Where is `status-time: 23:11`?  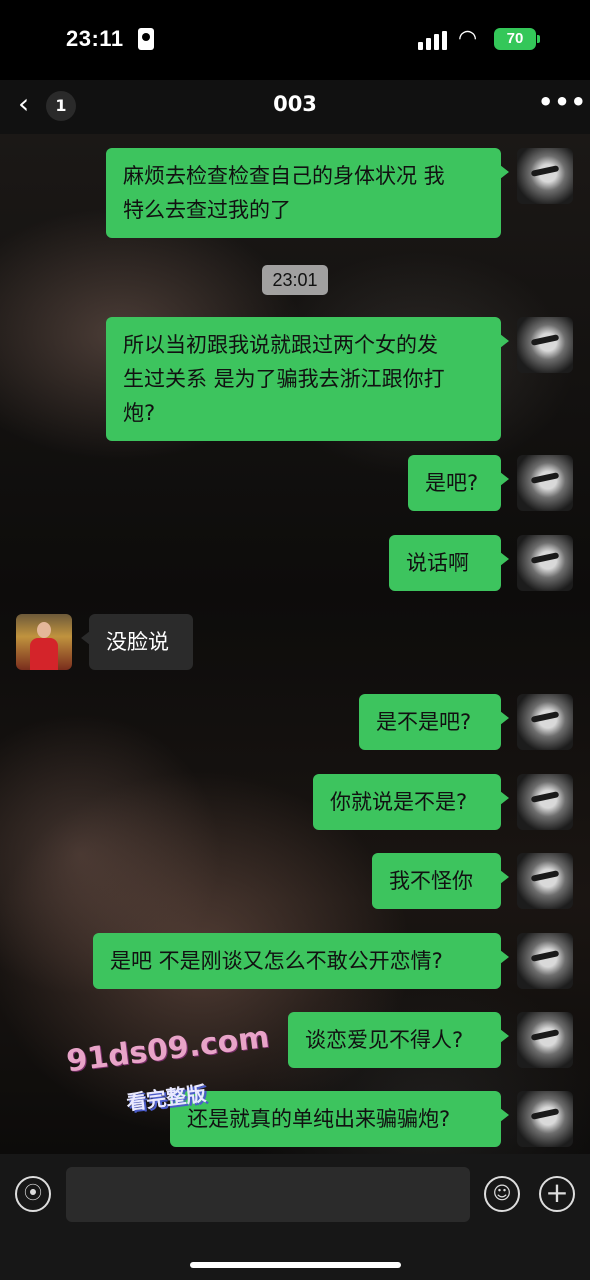
status-time: 23:11 is located at coordinates (95, 38).